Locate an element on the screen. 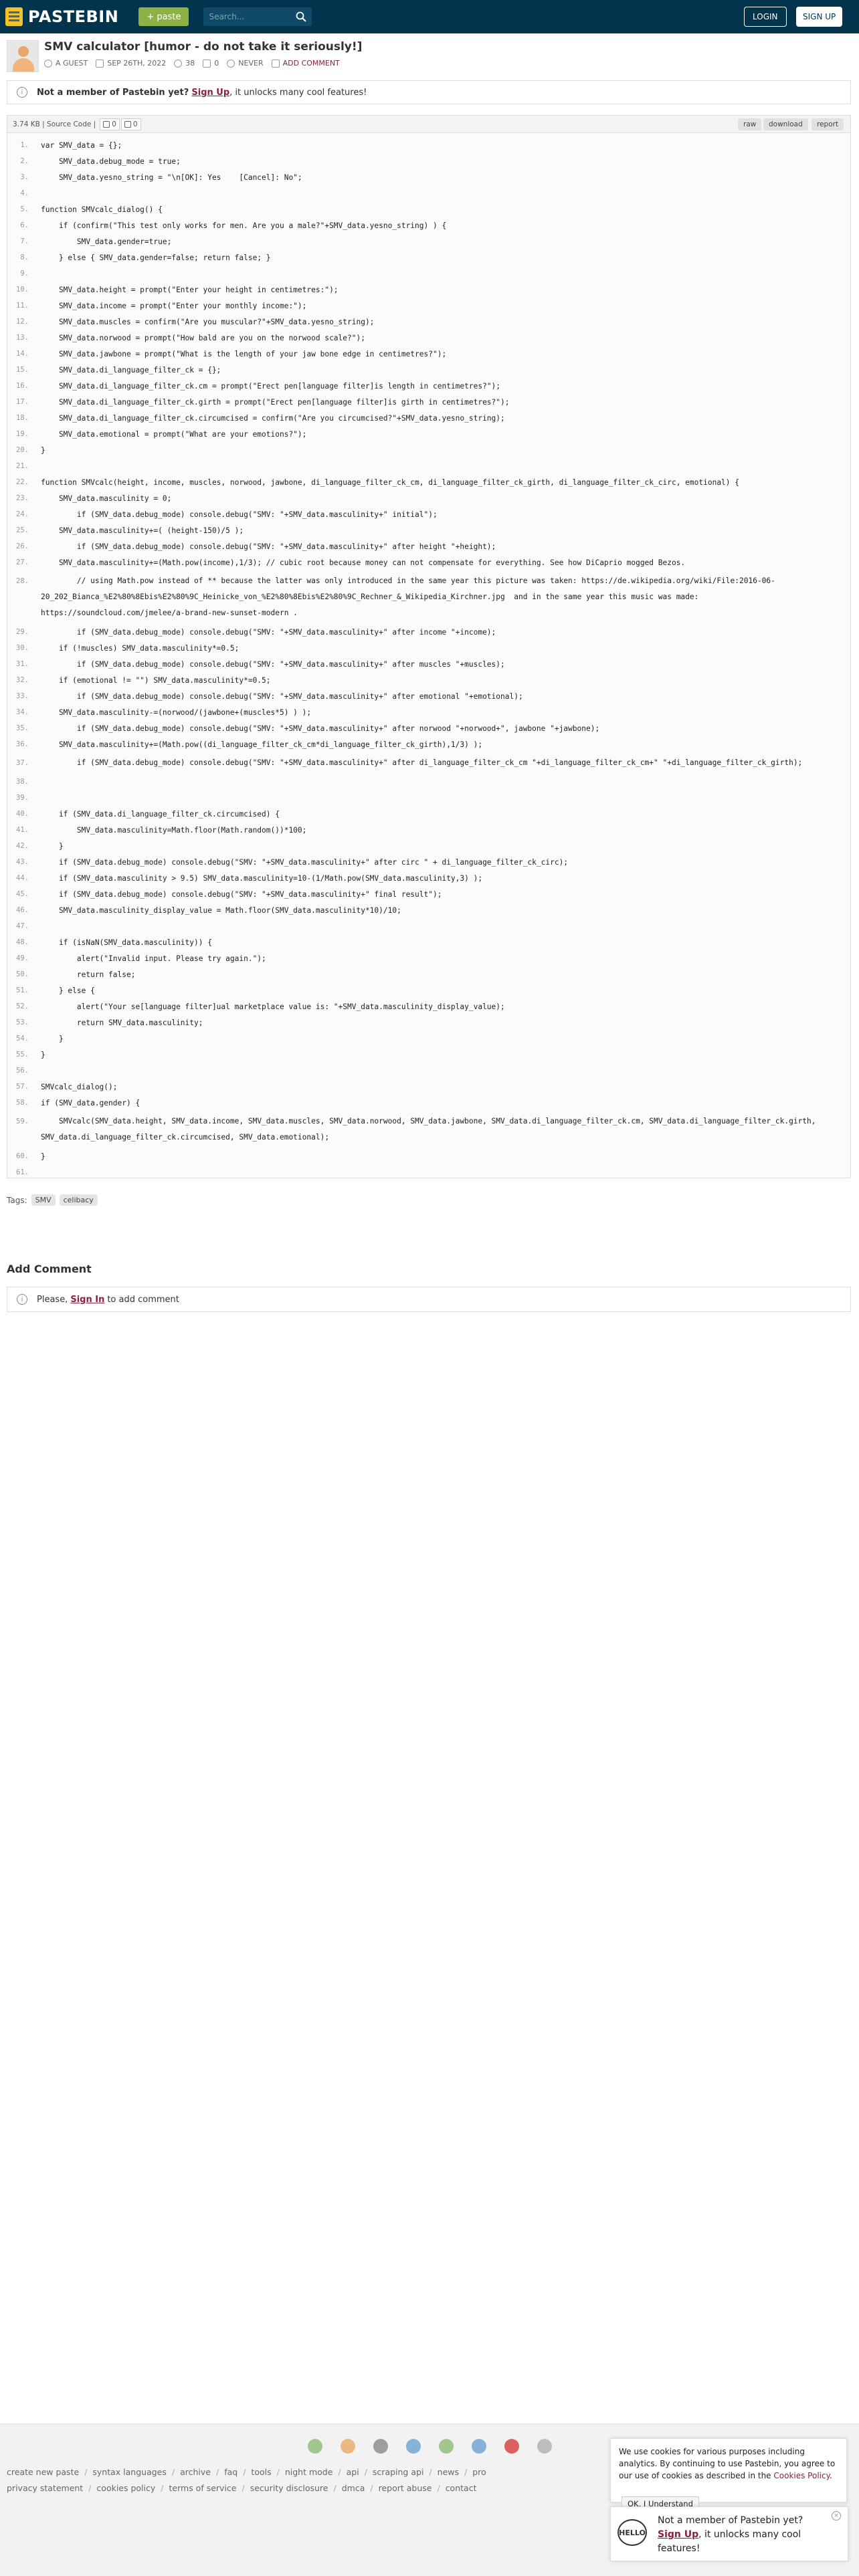  firefox-icon is located at coordinates (348, 2446).